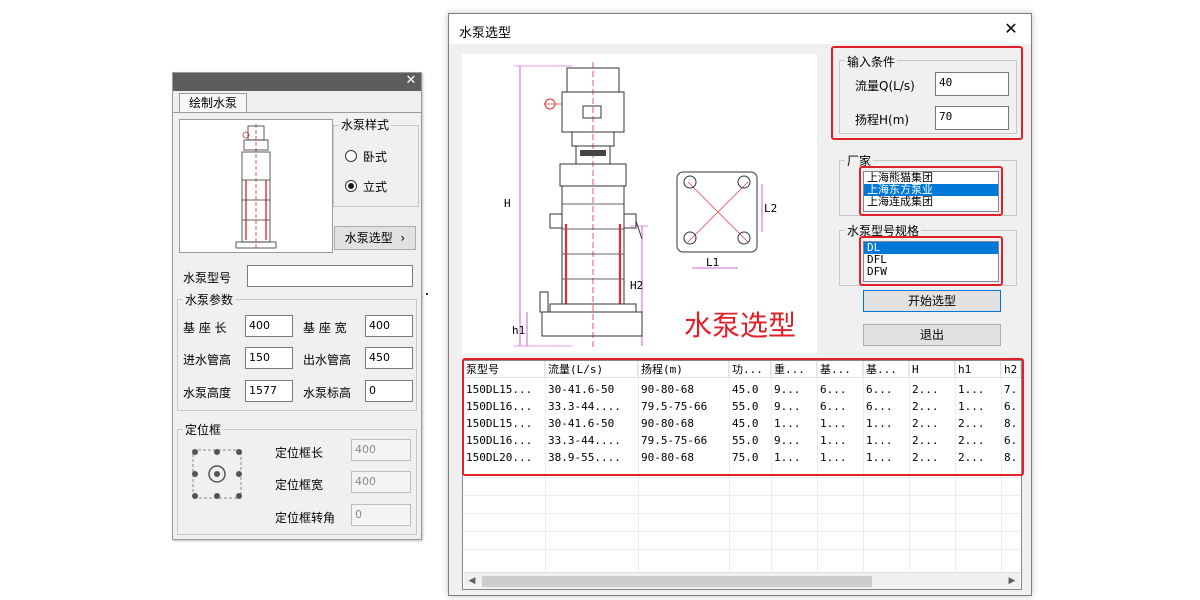 This screenshot has width=1200, height=600. I want to click on base-width-label: 基 座 宽, so click(325, 328).